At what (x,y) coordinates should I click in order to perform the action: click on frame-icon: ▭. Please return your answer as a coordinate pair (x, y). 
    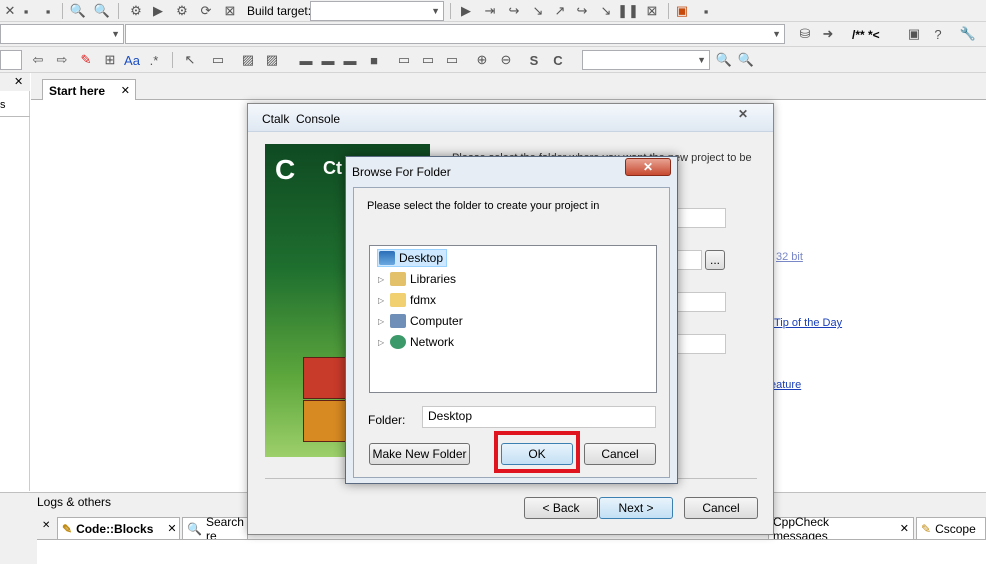
    Looking at the image, I should click on (404, 60).